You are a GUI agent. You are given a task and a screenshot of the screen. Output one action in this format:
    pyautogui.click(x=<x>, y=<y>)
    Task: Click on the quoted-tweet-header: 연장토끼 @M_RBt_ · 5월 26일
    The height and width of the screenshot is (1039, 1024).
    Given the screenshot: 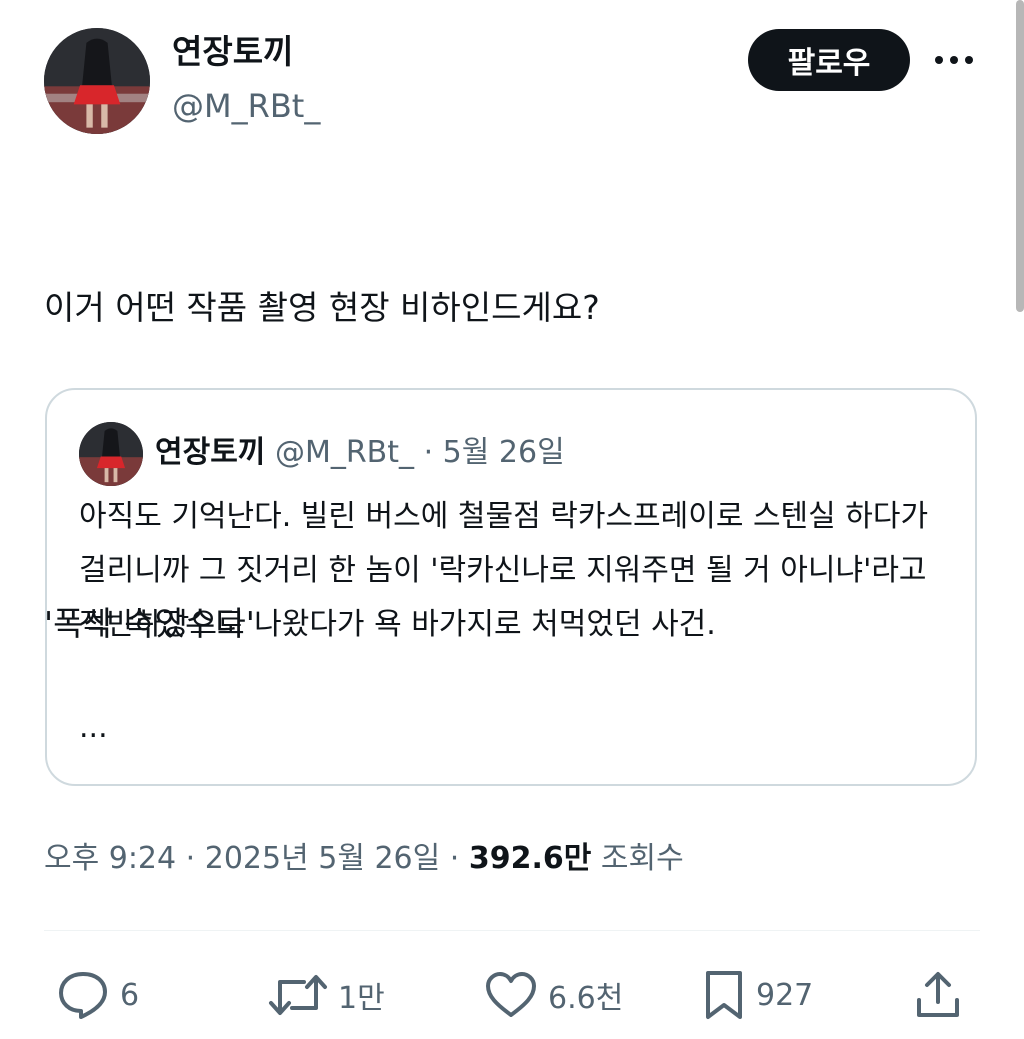 What is the action you would take?
    pyautogui.click(x=360, y=453)
    